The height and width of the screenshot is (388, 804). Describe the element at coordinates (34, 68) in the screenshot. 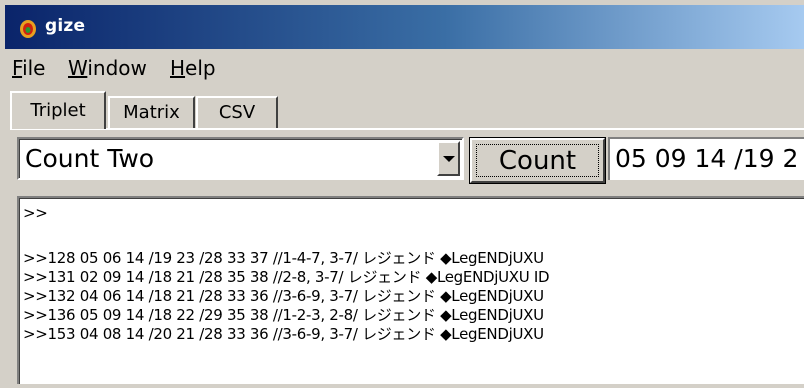

I see `menu-file-label: ile` at that location.